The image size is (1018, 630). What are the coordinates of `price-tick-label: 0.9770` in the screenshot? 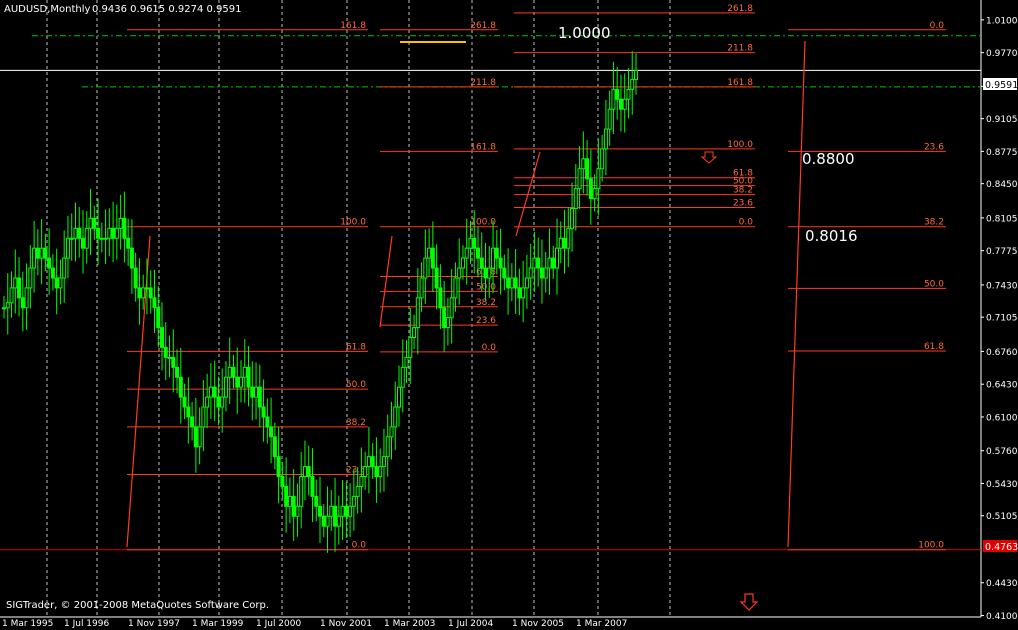 It's located at (1002, 54).